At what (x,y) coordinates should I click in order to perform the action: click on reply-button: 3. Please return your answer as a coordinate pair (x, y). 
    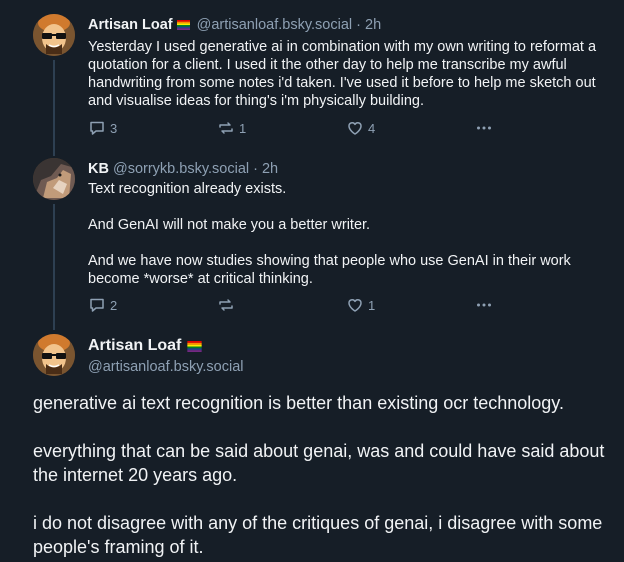
    Looking at the image, I should click on (102, 128).